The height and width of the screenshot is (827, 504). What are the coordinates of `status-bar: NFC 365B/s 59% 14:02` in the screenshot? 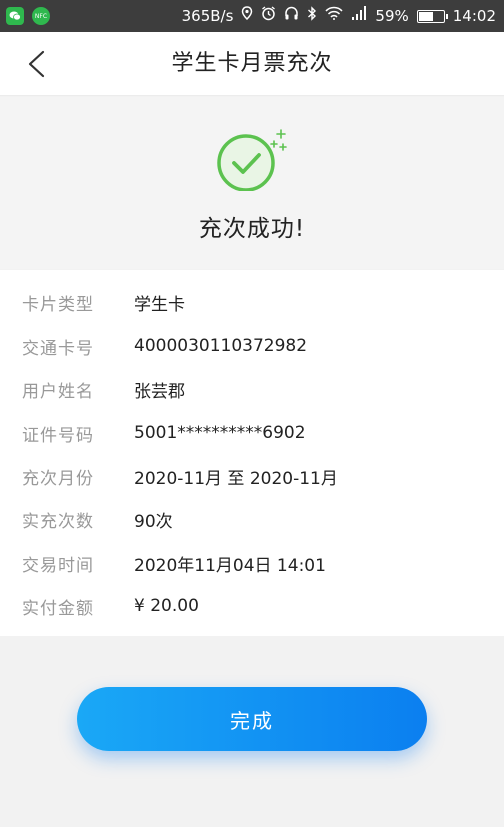 It's located at (252, 16).